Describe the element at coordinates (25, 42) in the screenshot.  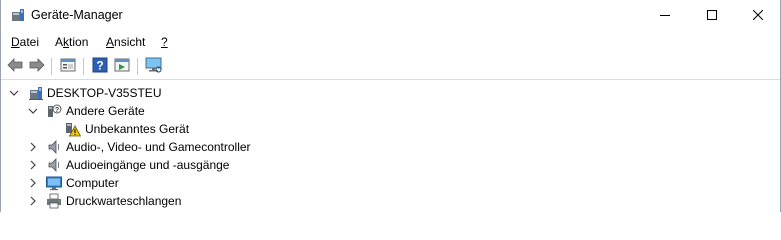
I see `menu-datei: Datei` at that location.